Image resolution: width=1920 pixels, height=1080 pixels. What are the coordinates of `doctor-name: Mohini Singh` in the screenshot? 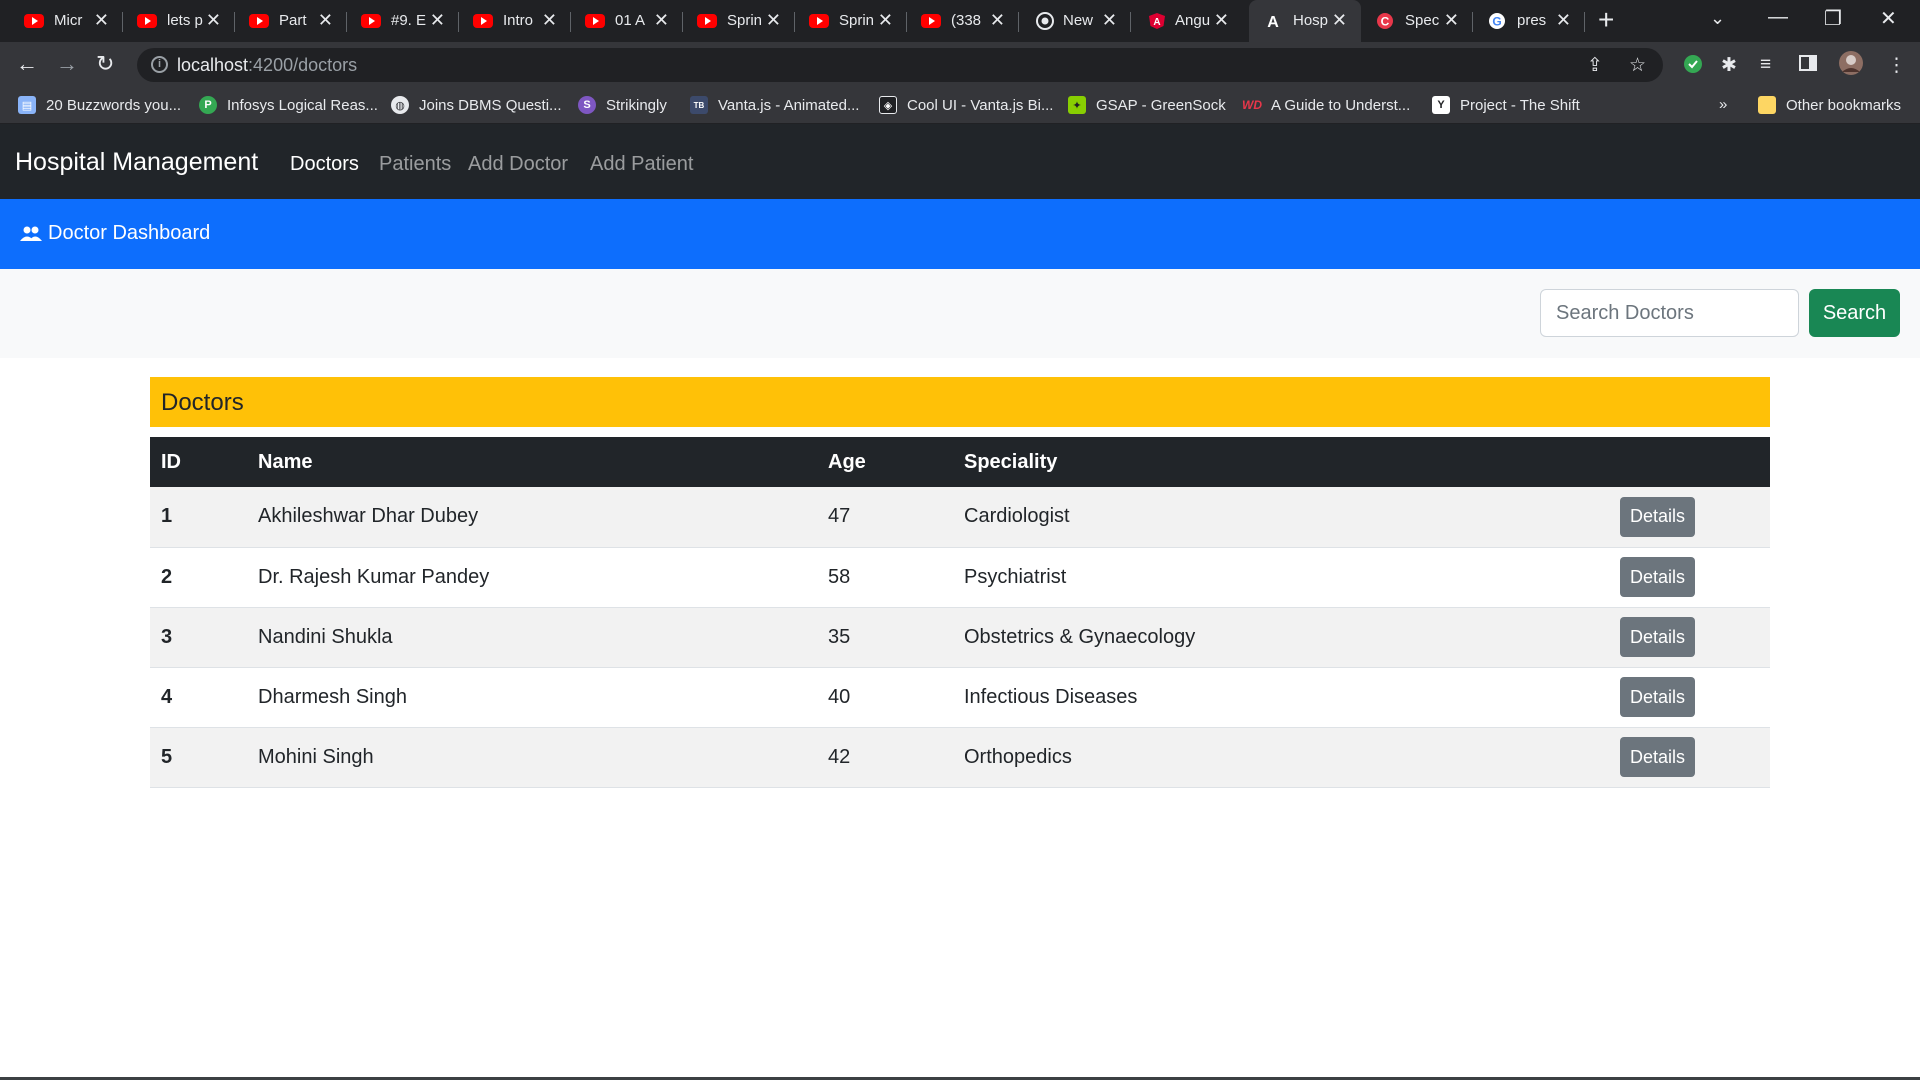 It's located at (316, 756).